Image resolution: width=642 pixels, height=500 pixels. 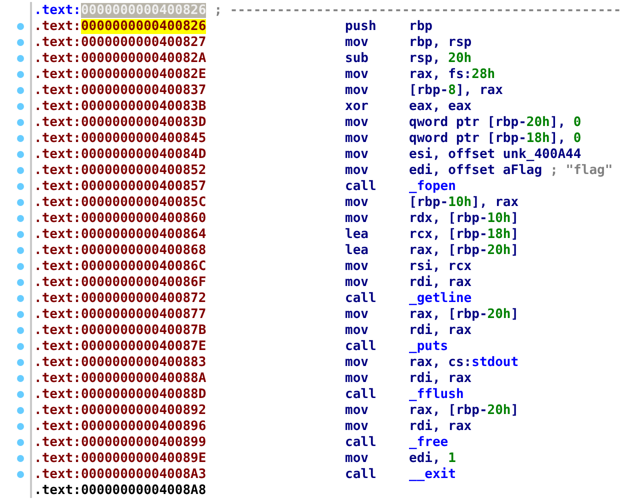 I want to click on operand-text: rcx, [rbp-18h], so click(x=464, y=234).